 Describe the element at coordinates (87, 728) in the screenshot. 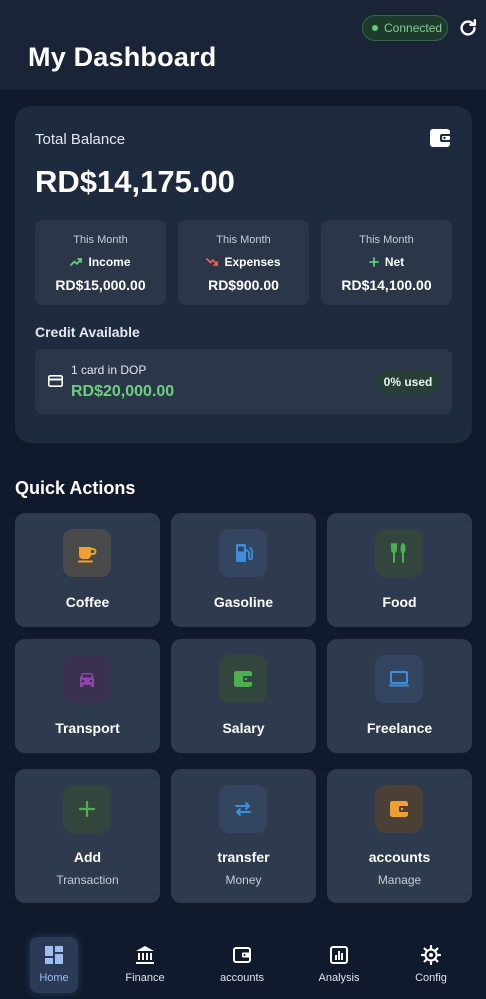

I see `quick-action-label: Transport` at that location.